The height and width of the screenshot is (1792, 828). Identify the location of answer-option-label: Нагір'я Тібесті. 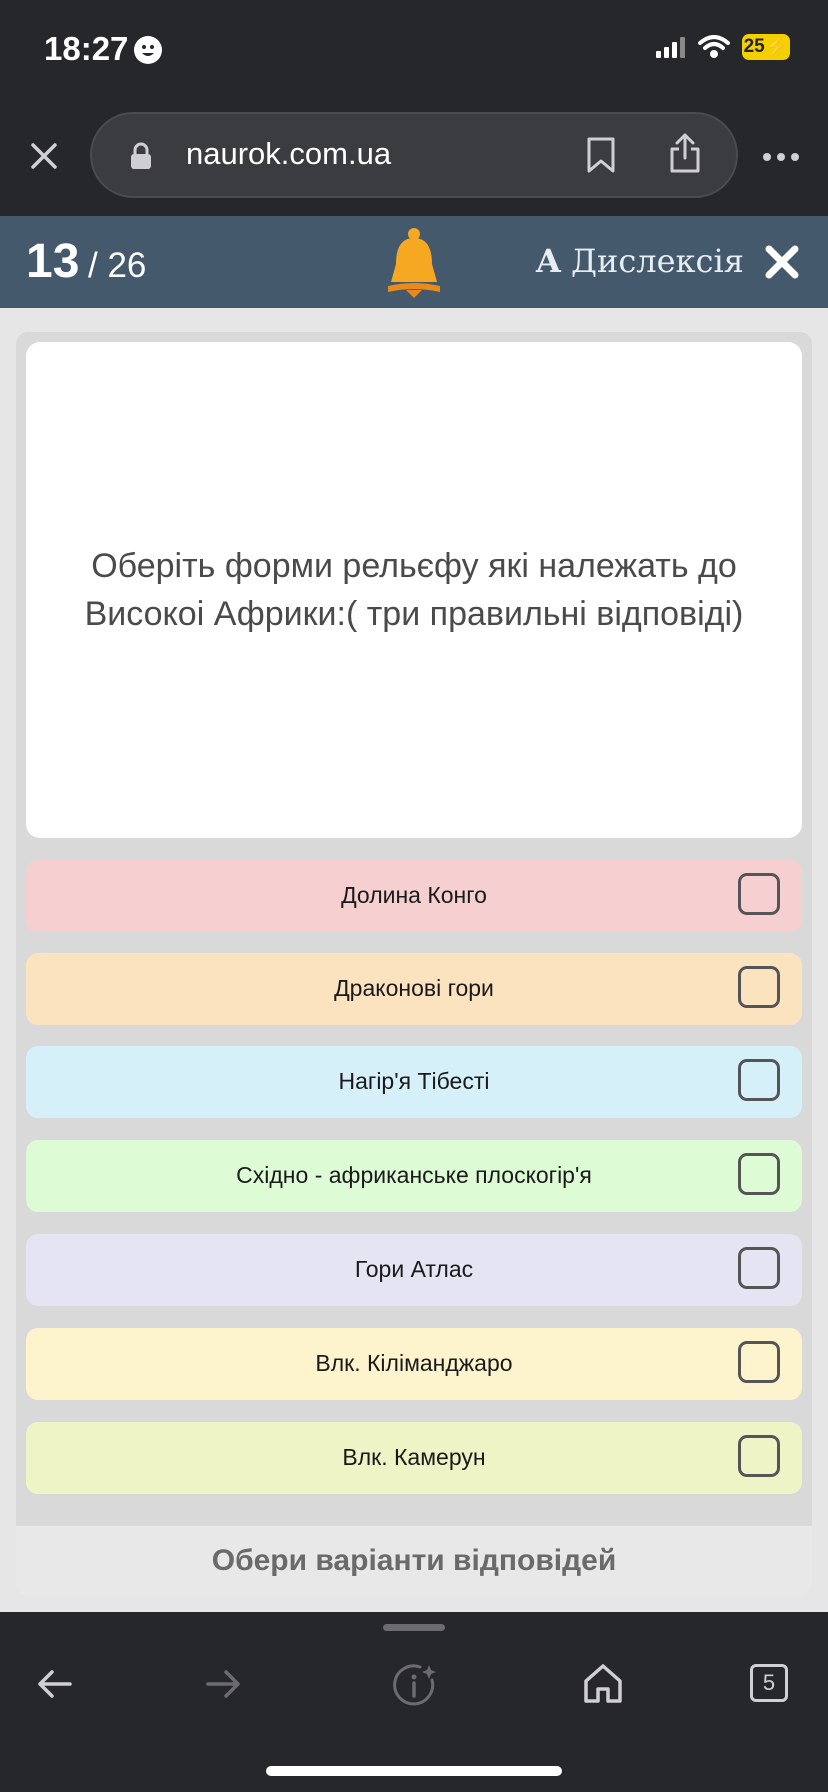
(414, 1081).